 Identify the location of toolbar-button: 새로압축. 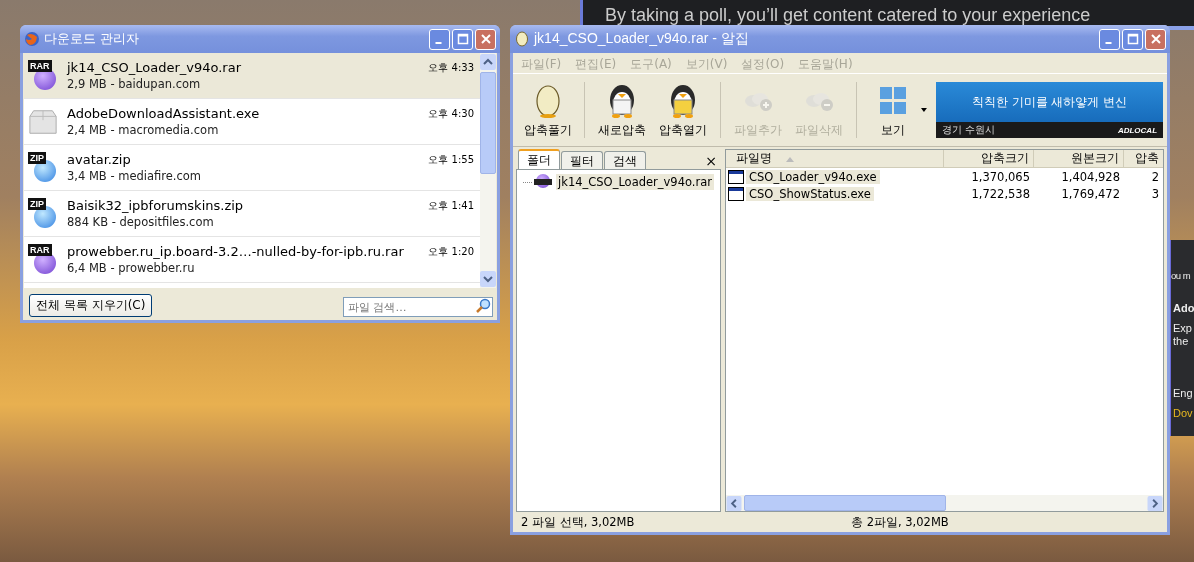
(622, 110).